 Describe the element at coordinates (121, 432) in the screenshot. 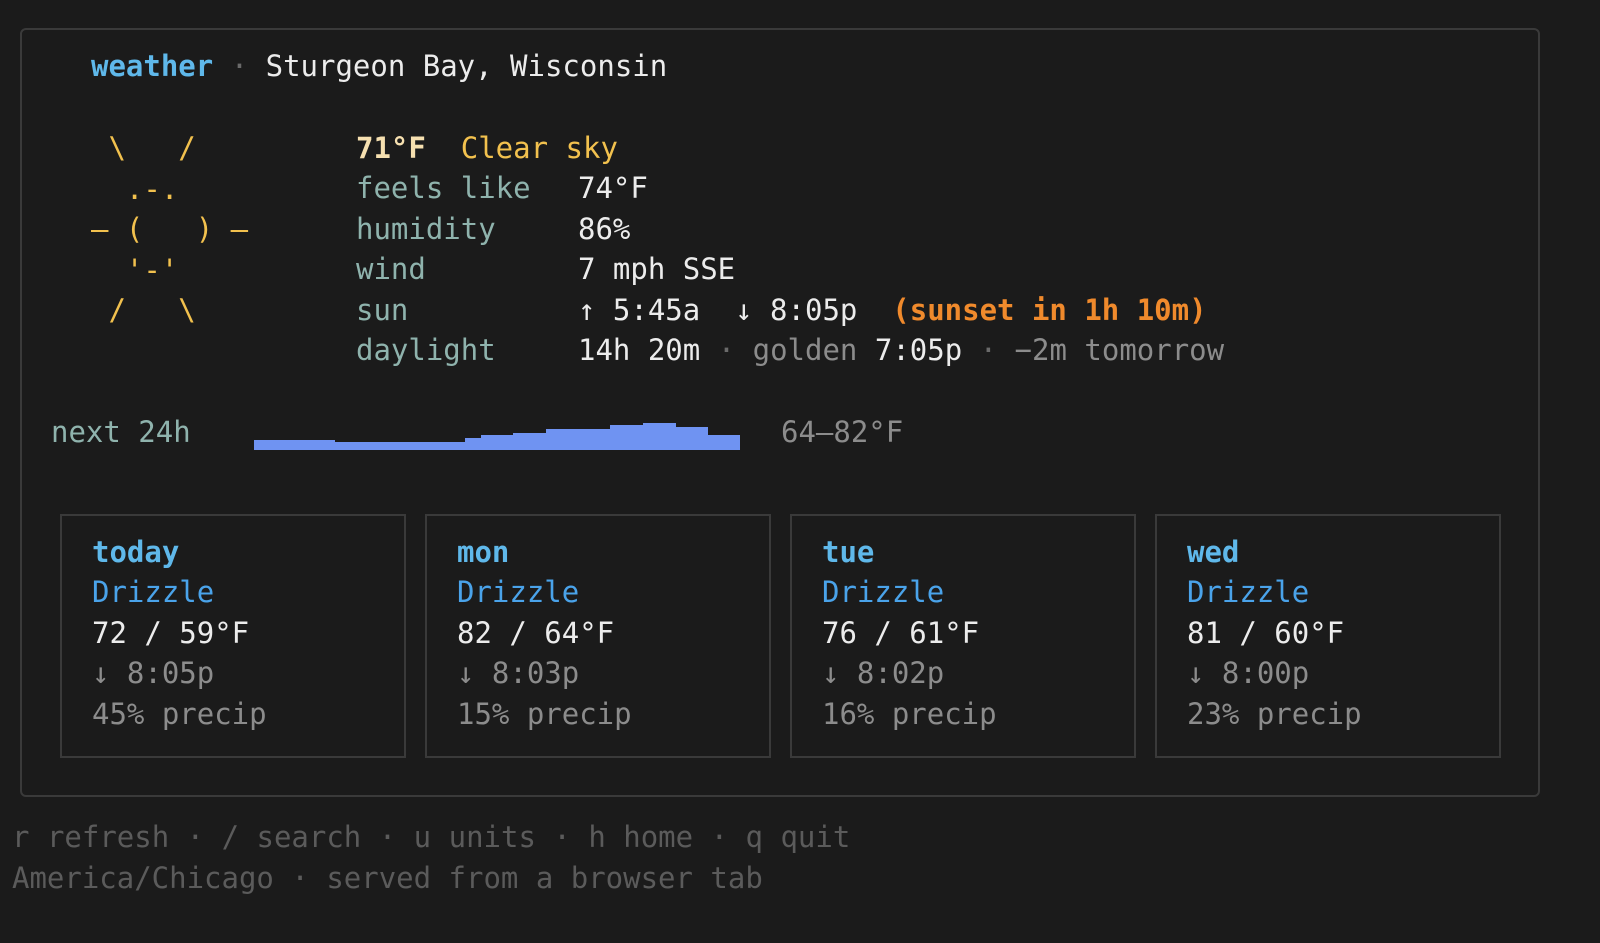

I see `next24-label: next 24h` at that location.